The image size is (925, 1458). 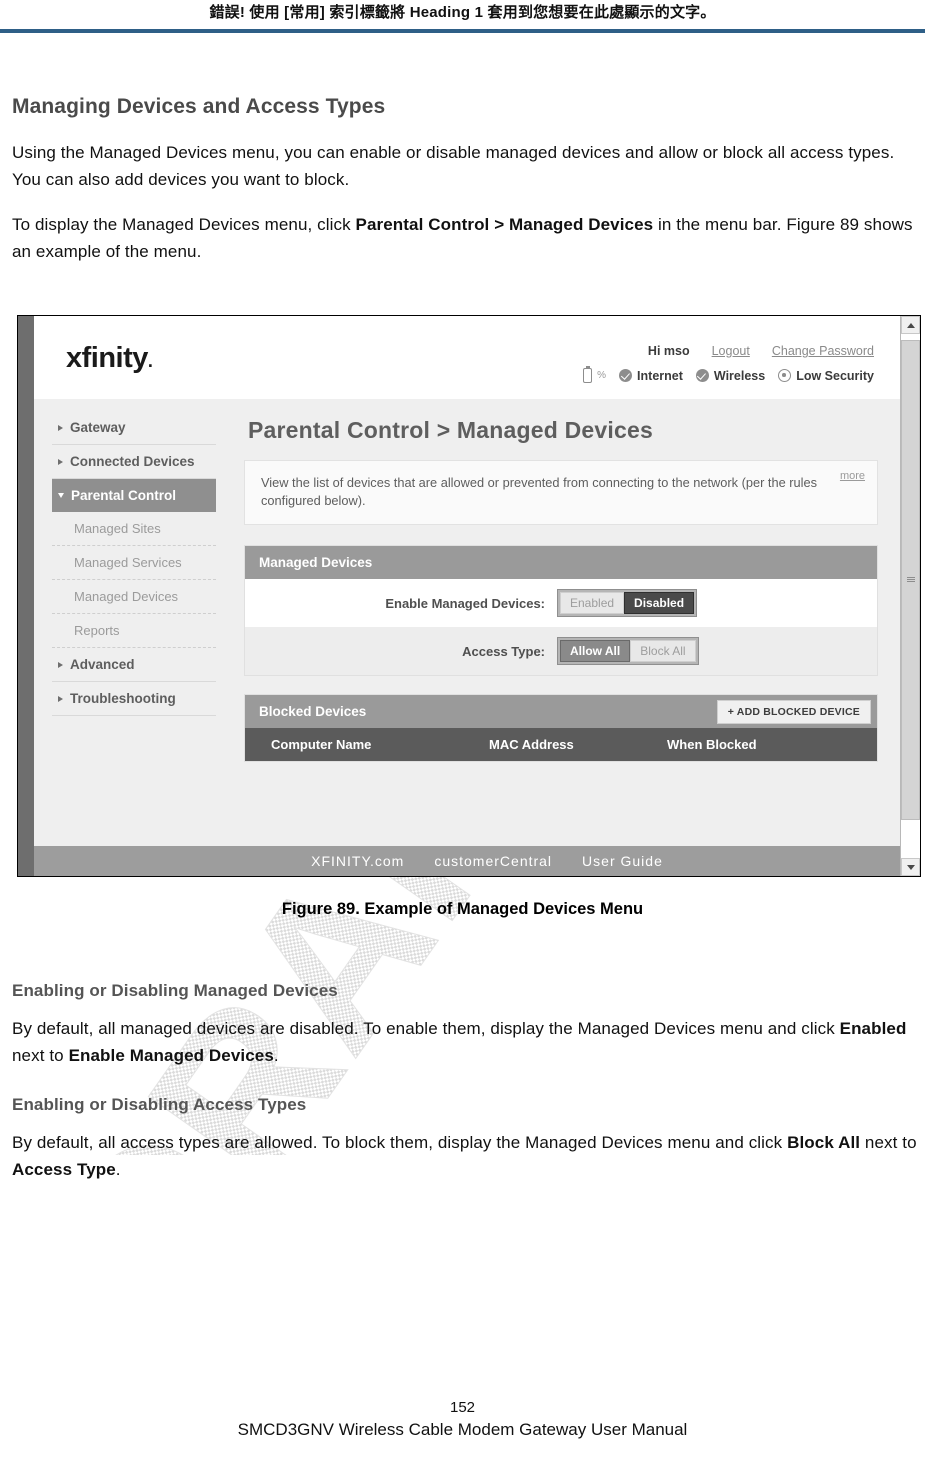 I want to click on scrollbar-thumb, so click(x=910, y=580).